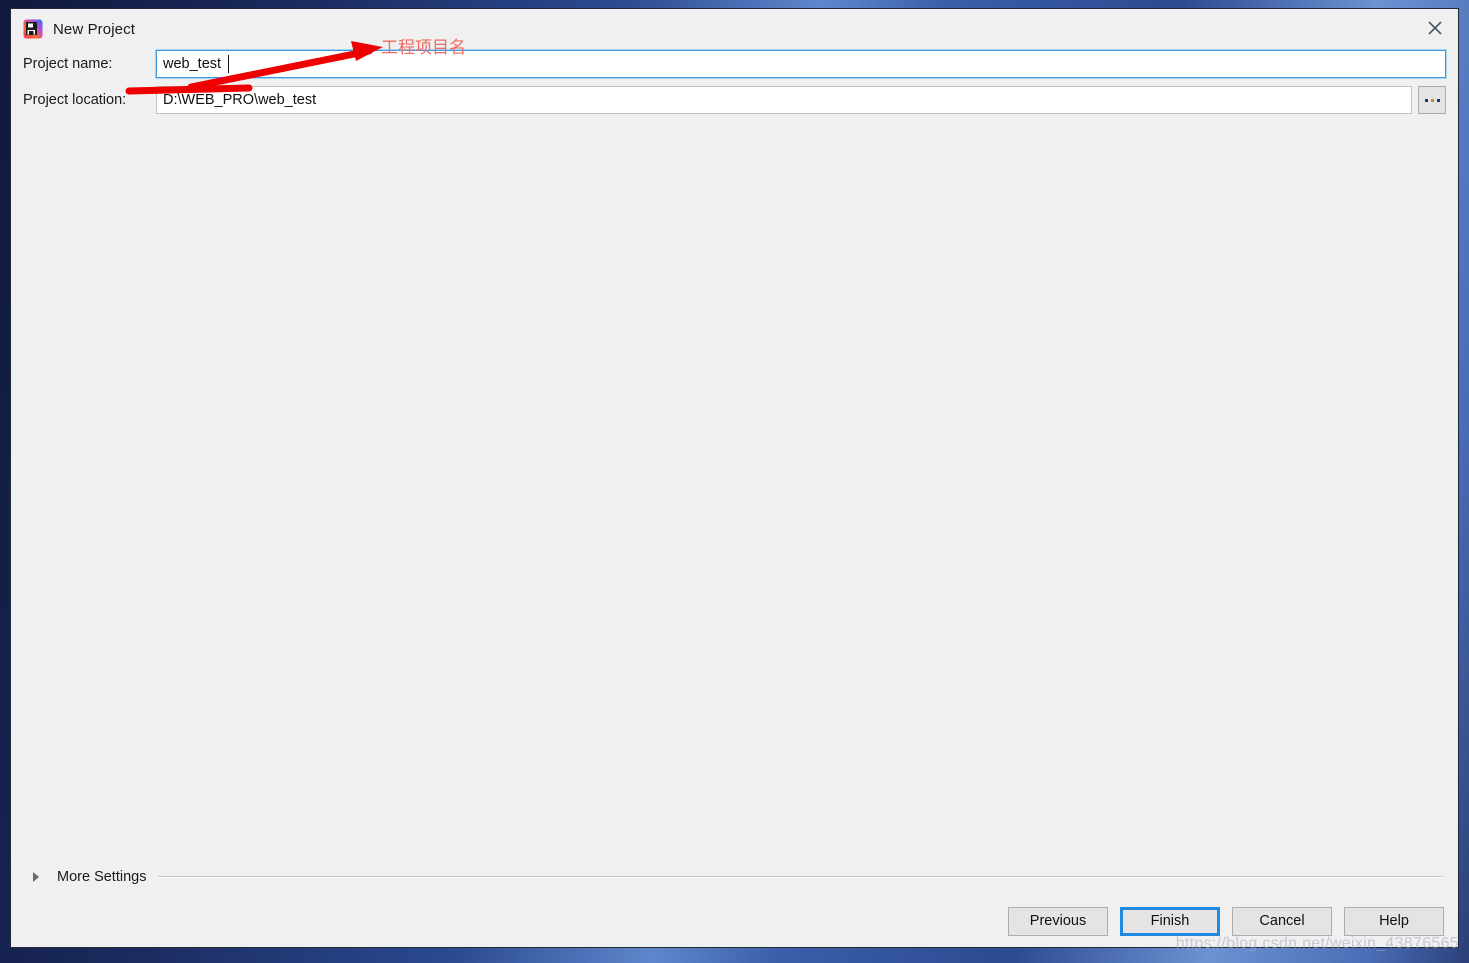  I want to click on project-name-input, so click(801, 64).